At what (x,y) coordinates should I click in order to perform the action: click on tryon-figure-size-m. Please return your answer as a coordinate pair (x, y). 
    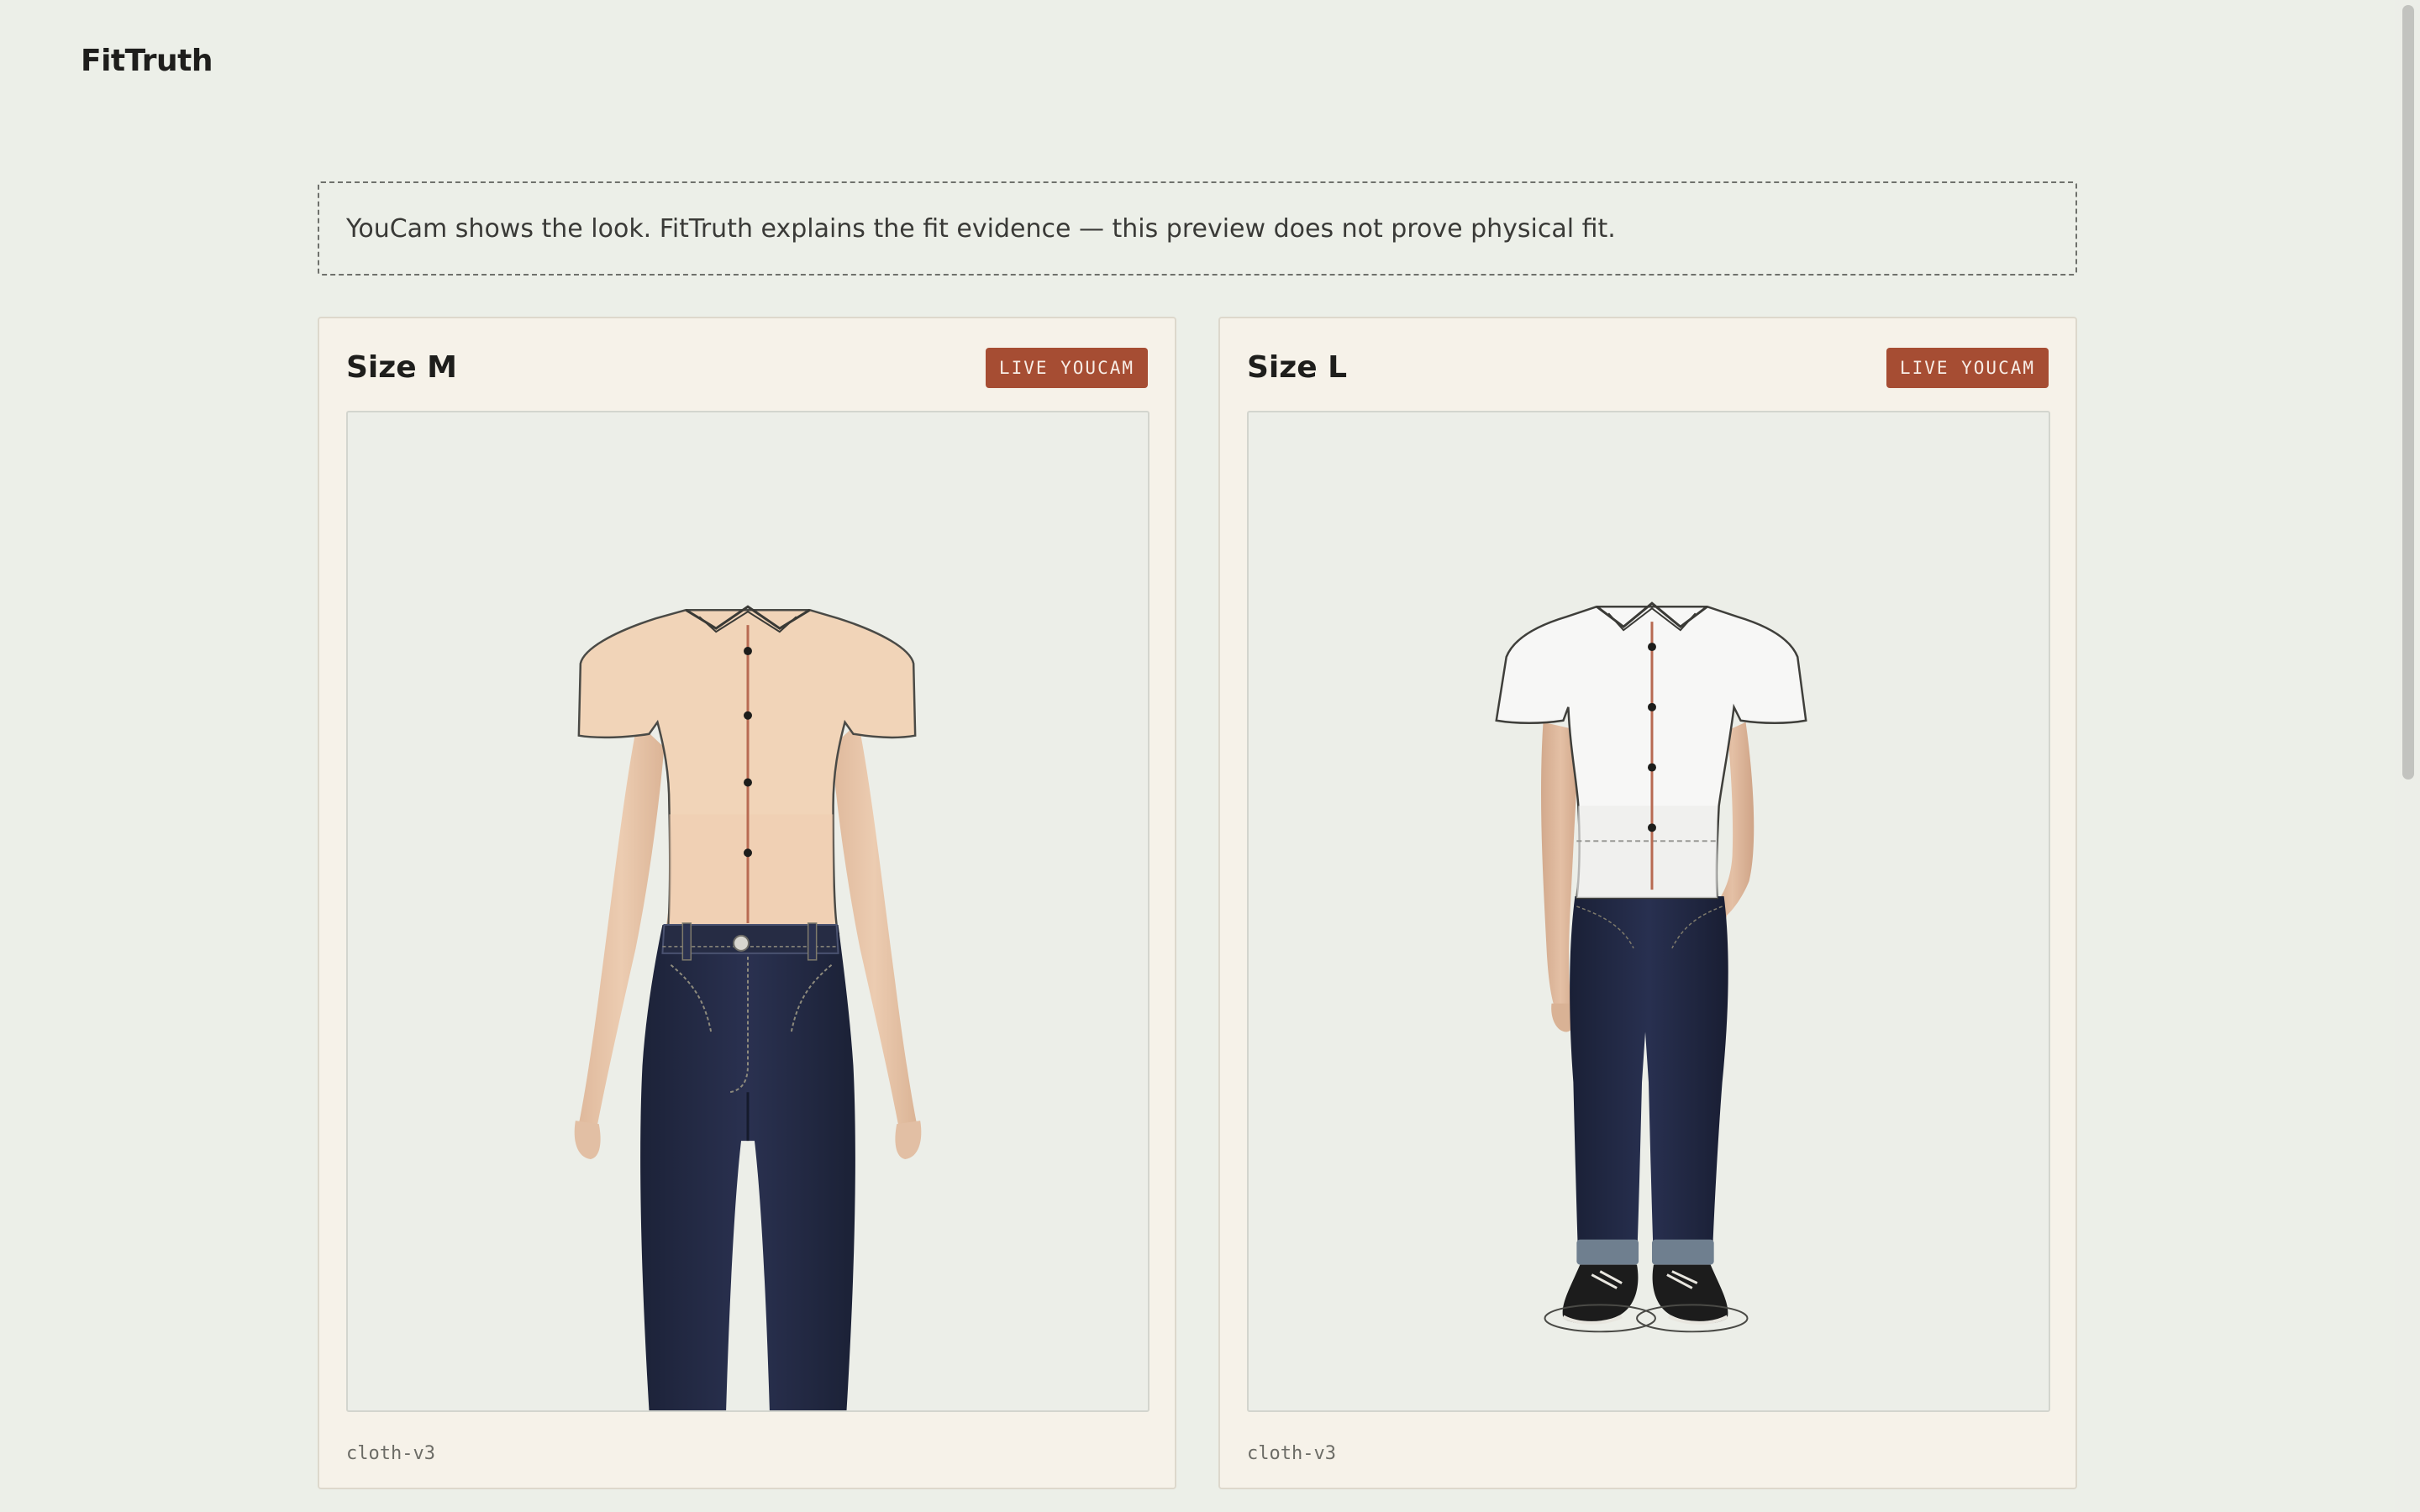
    Looking at the image, I should click on (748, 1007).